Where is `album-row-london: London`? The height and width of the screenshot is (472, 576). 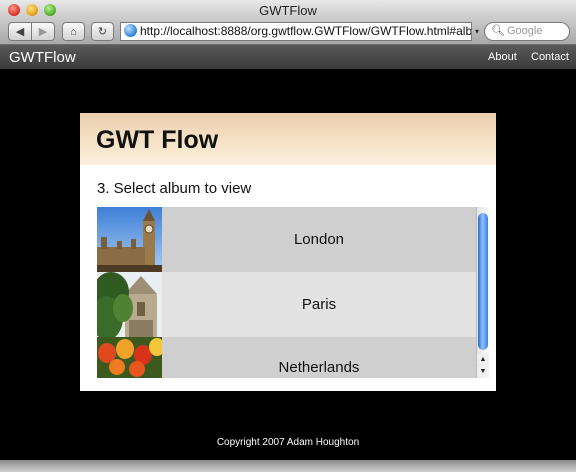 album-row-london: London is located at coordinates (286, 239).